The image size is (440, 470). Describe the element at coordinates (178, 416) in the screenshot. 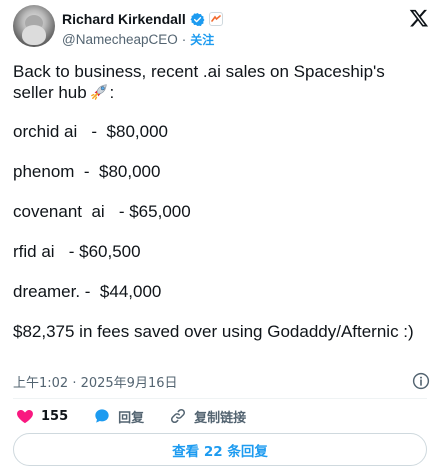

I see `link-icon` at that location.